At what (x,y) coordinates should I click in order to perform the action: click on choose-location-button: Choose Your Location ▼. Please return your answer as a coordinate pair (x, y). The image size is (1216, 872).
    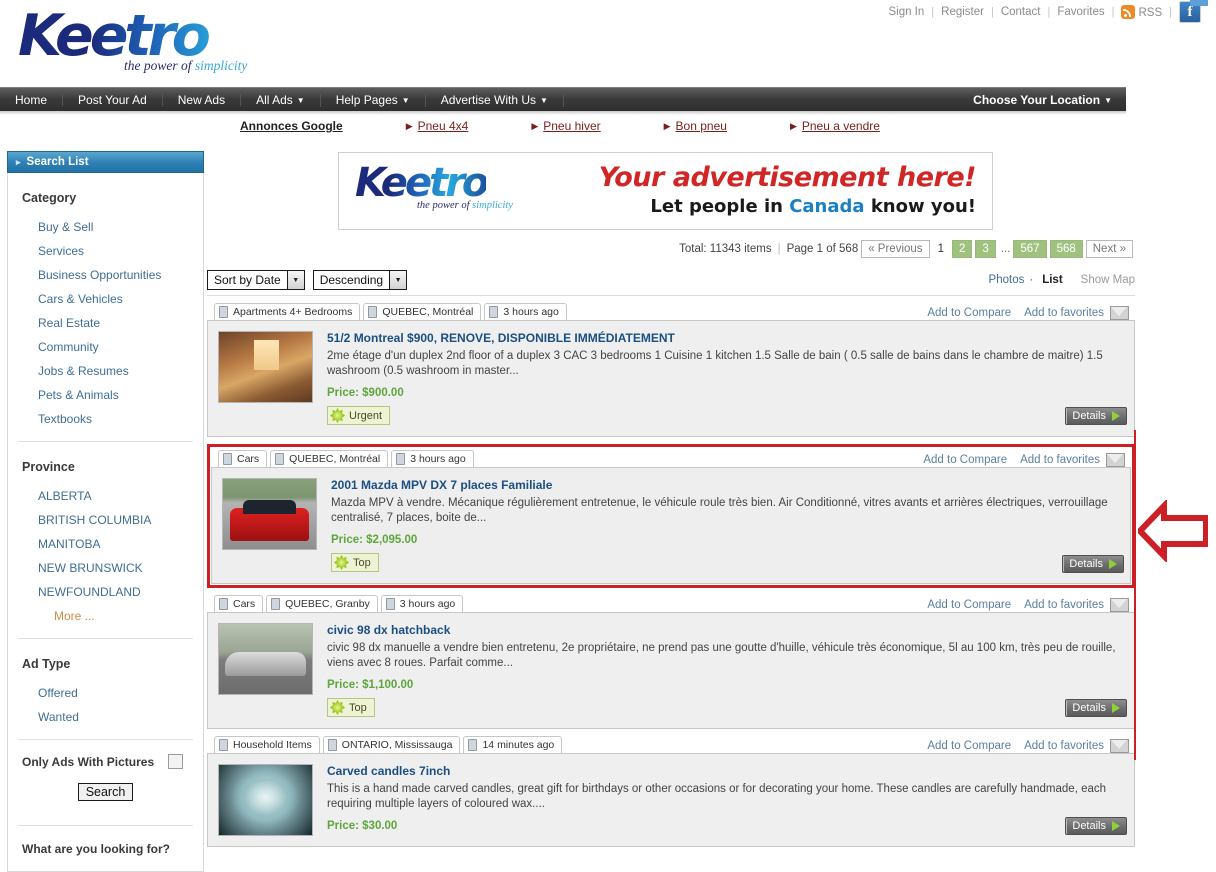
    Looking at the image, I should click on (1042, 100).